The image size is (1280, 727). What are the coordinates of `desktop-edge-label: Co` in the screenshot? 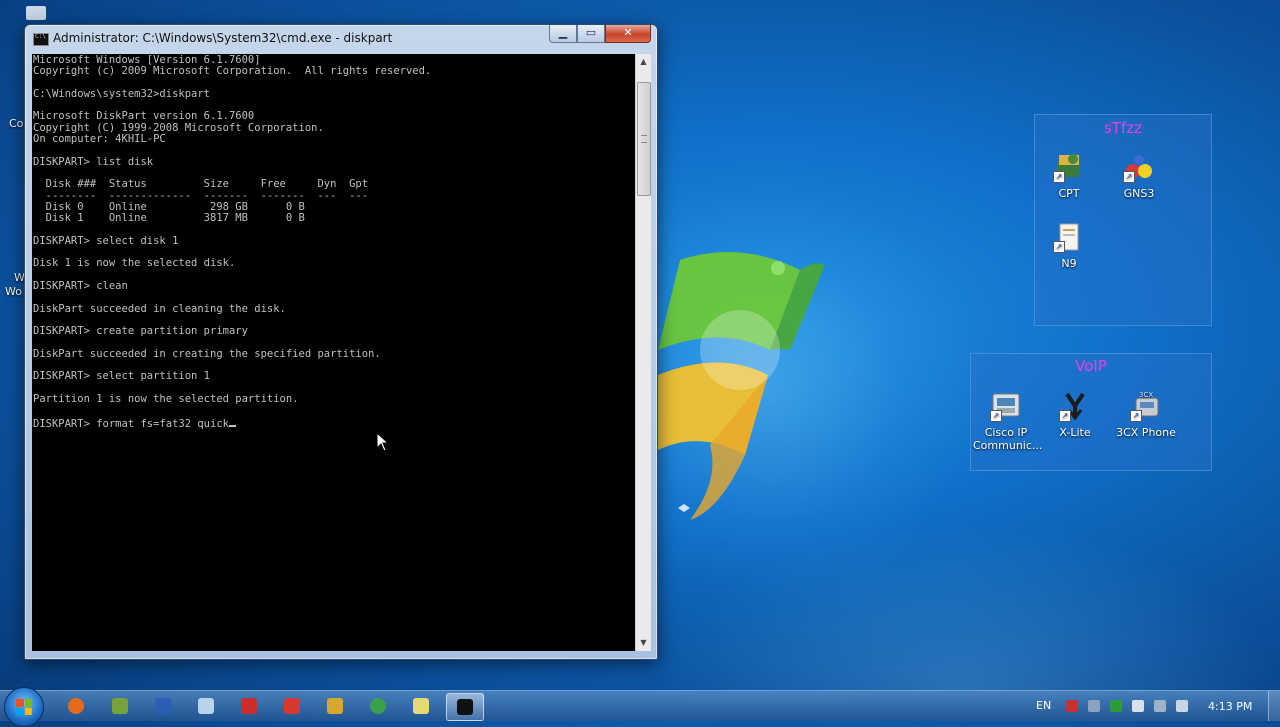 It's located at (16, 123).